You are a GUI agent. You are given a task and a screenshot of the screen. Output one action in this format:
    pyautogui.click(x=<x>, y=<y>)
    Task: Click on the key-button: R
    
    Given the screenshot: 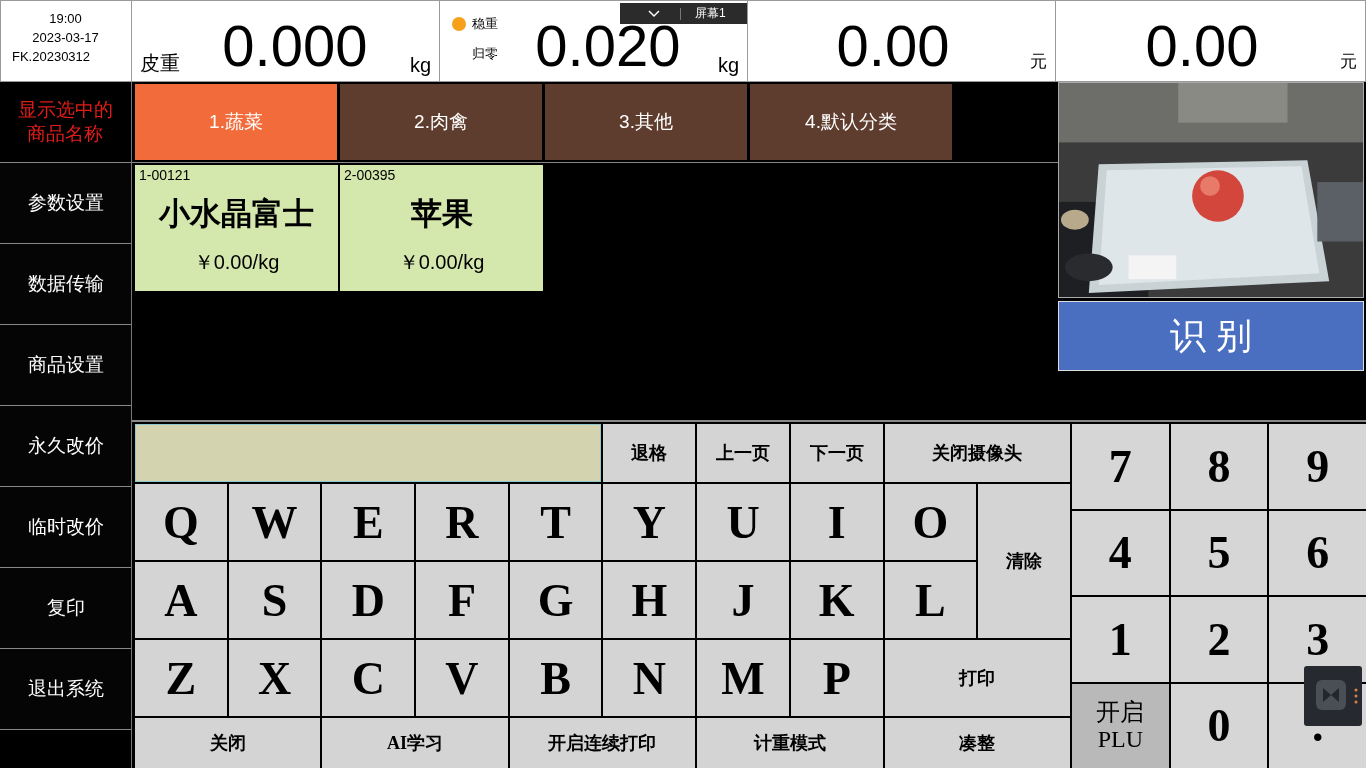 What is the action you would take?
    pyautogui.click(x=462, y=522)
    